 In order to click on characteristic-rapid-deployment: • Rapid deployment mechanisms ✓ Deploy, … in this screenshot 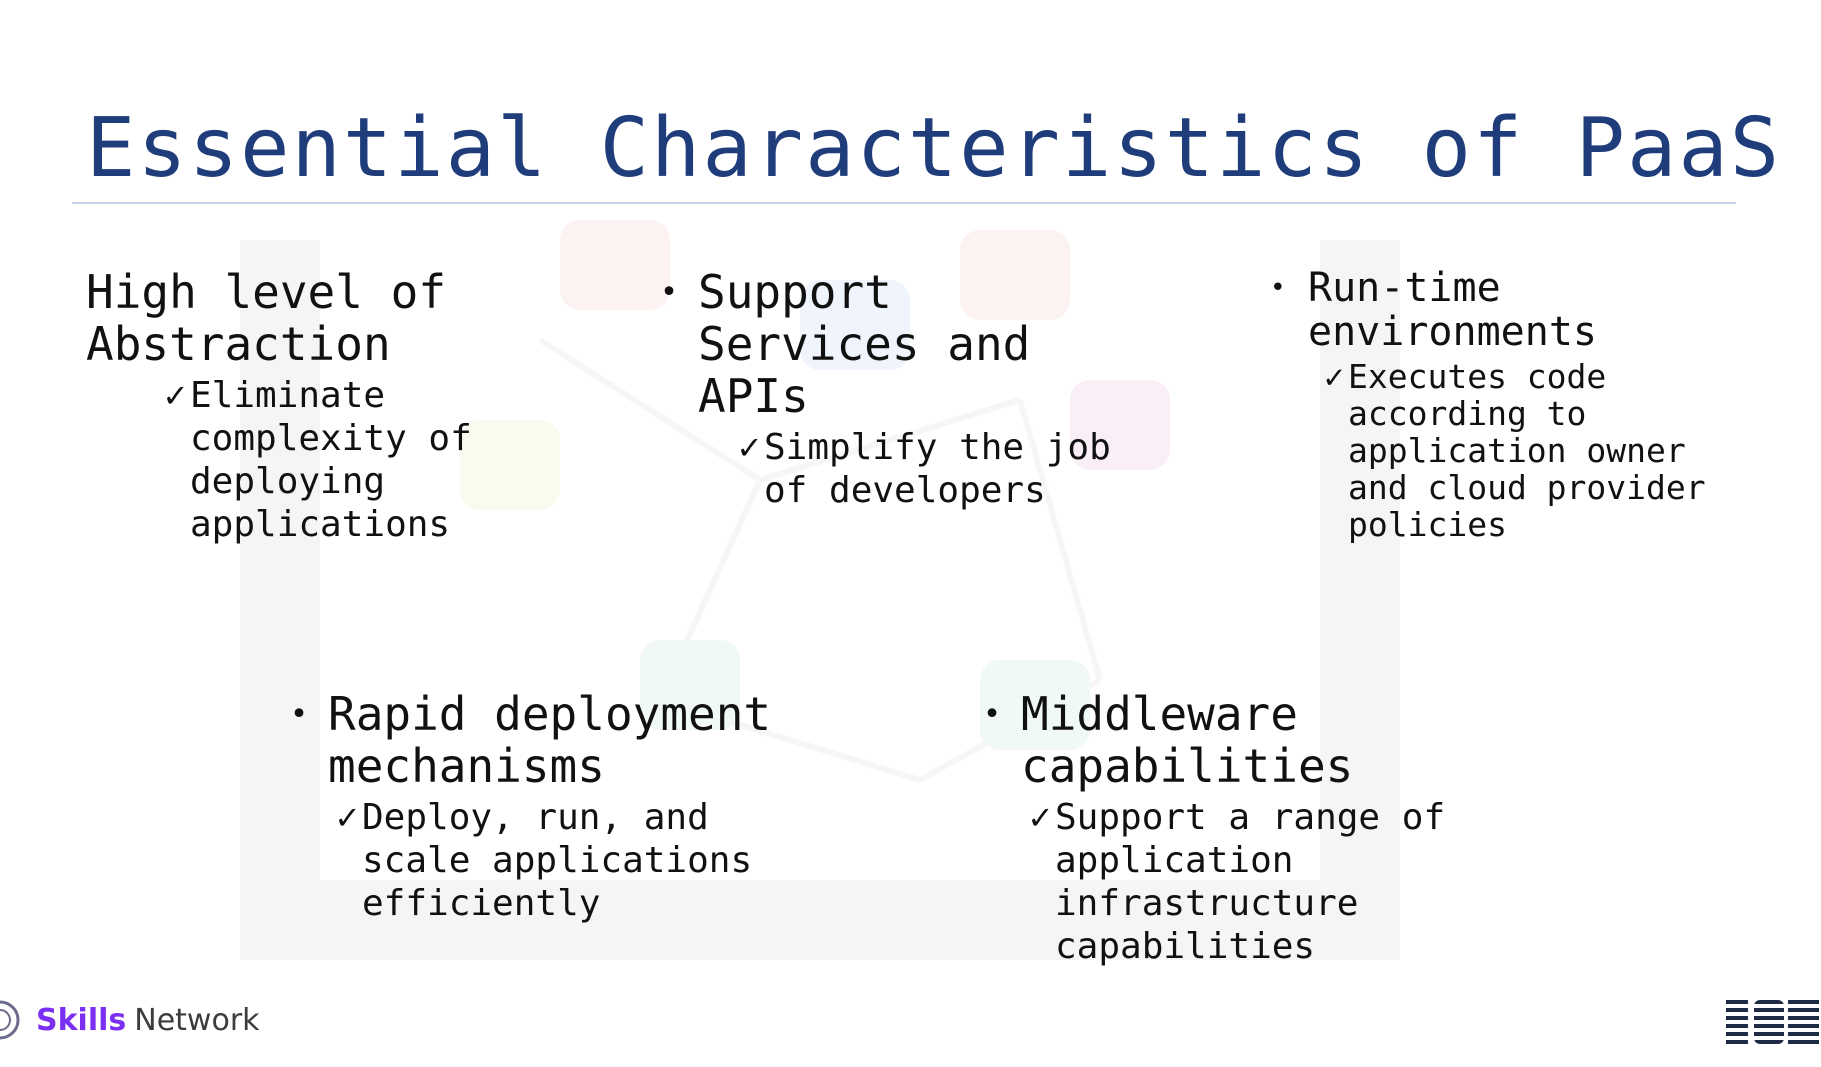, I will do `click(530, 806)`.